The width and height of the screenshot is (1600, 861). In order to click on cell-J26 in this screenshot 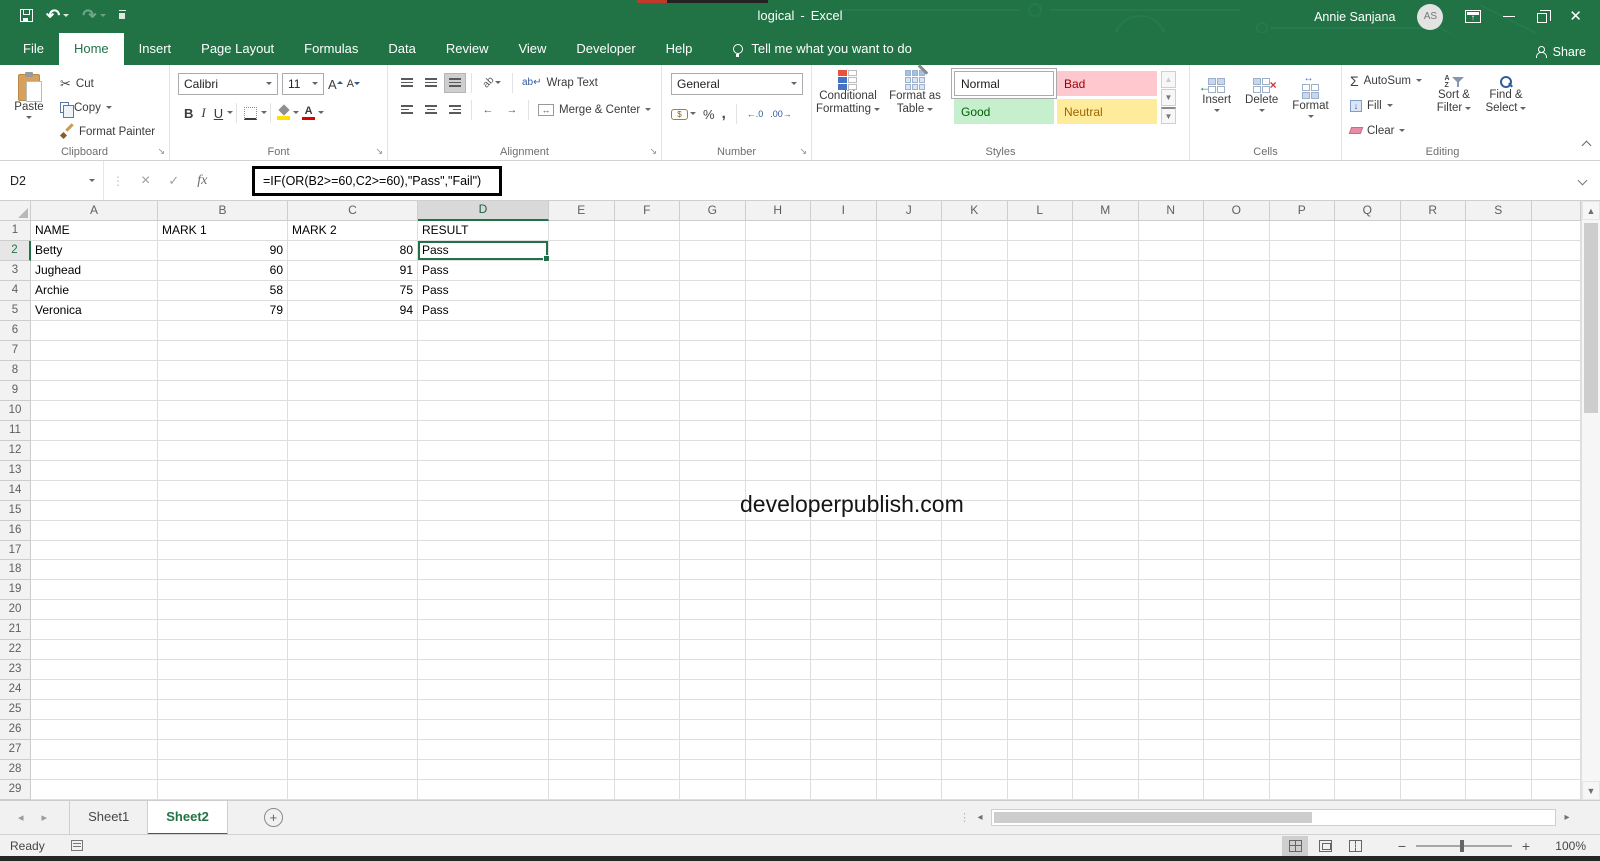, I will do `click(909, 730)`.